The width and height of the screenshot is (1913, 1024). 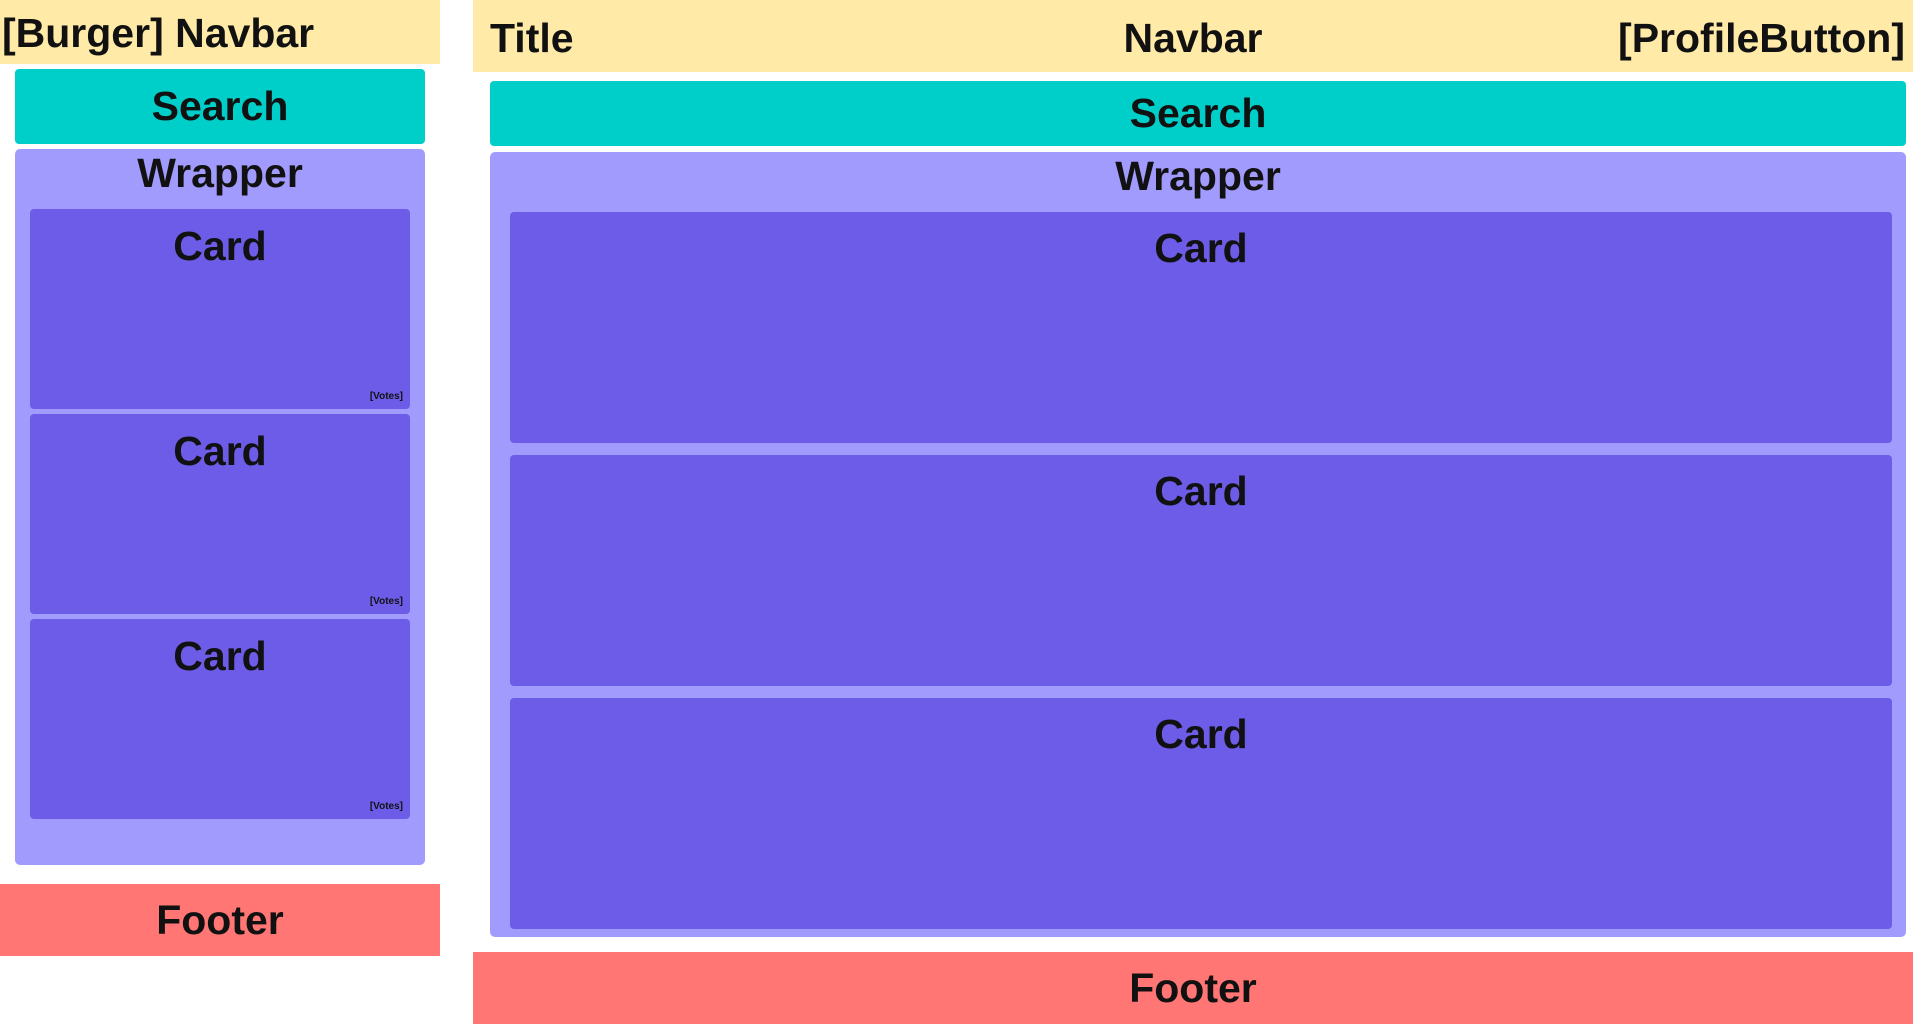 I want to click on desktop-footer: Footer, so click(x=1193, y=988).